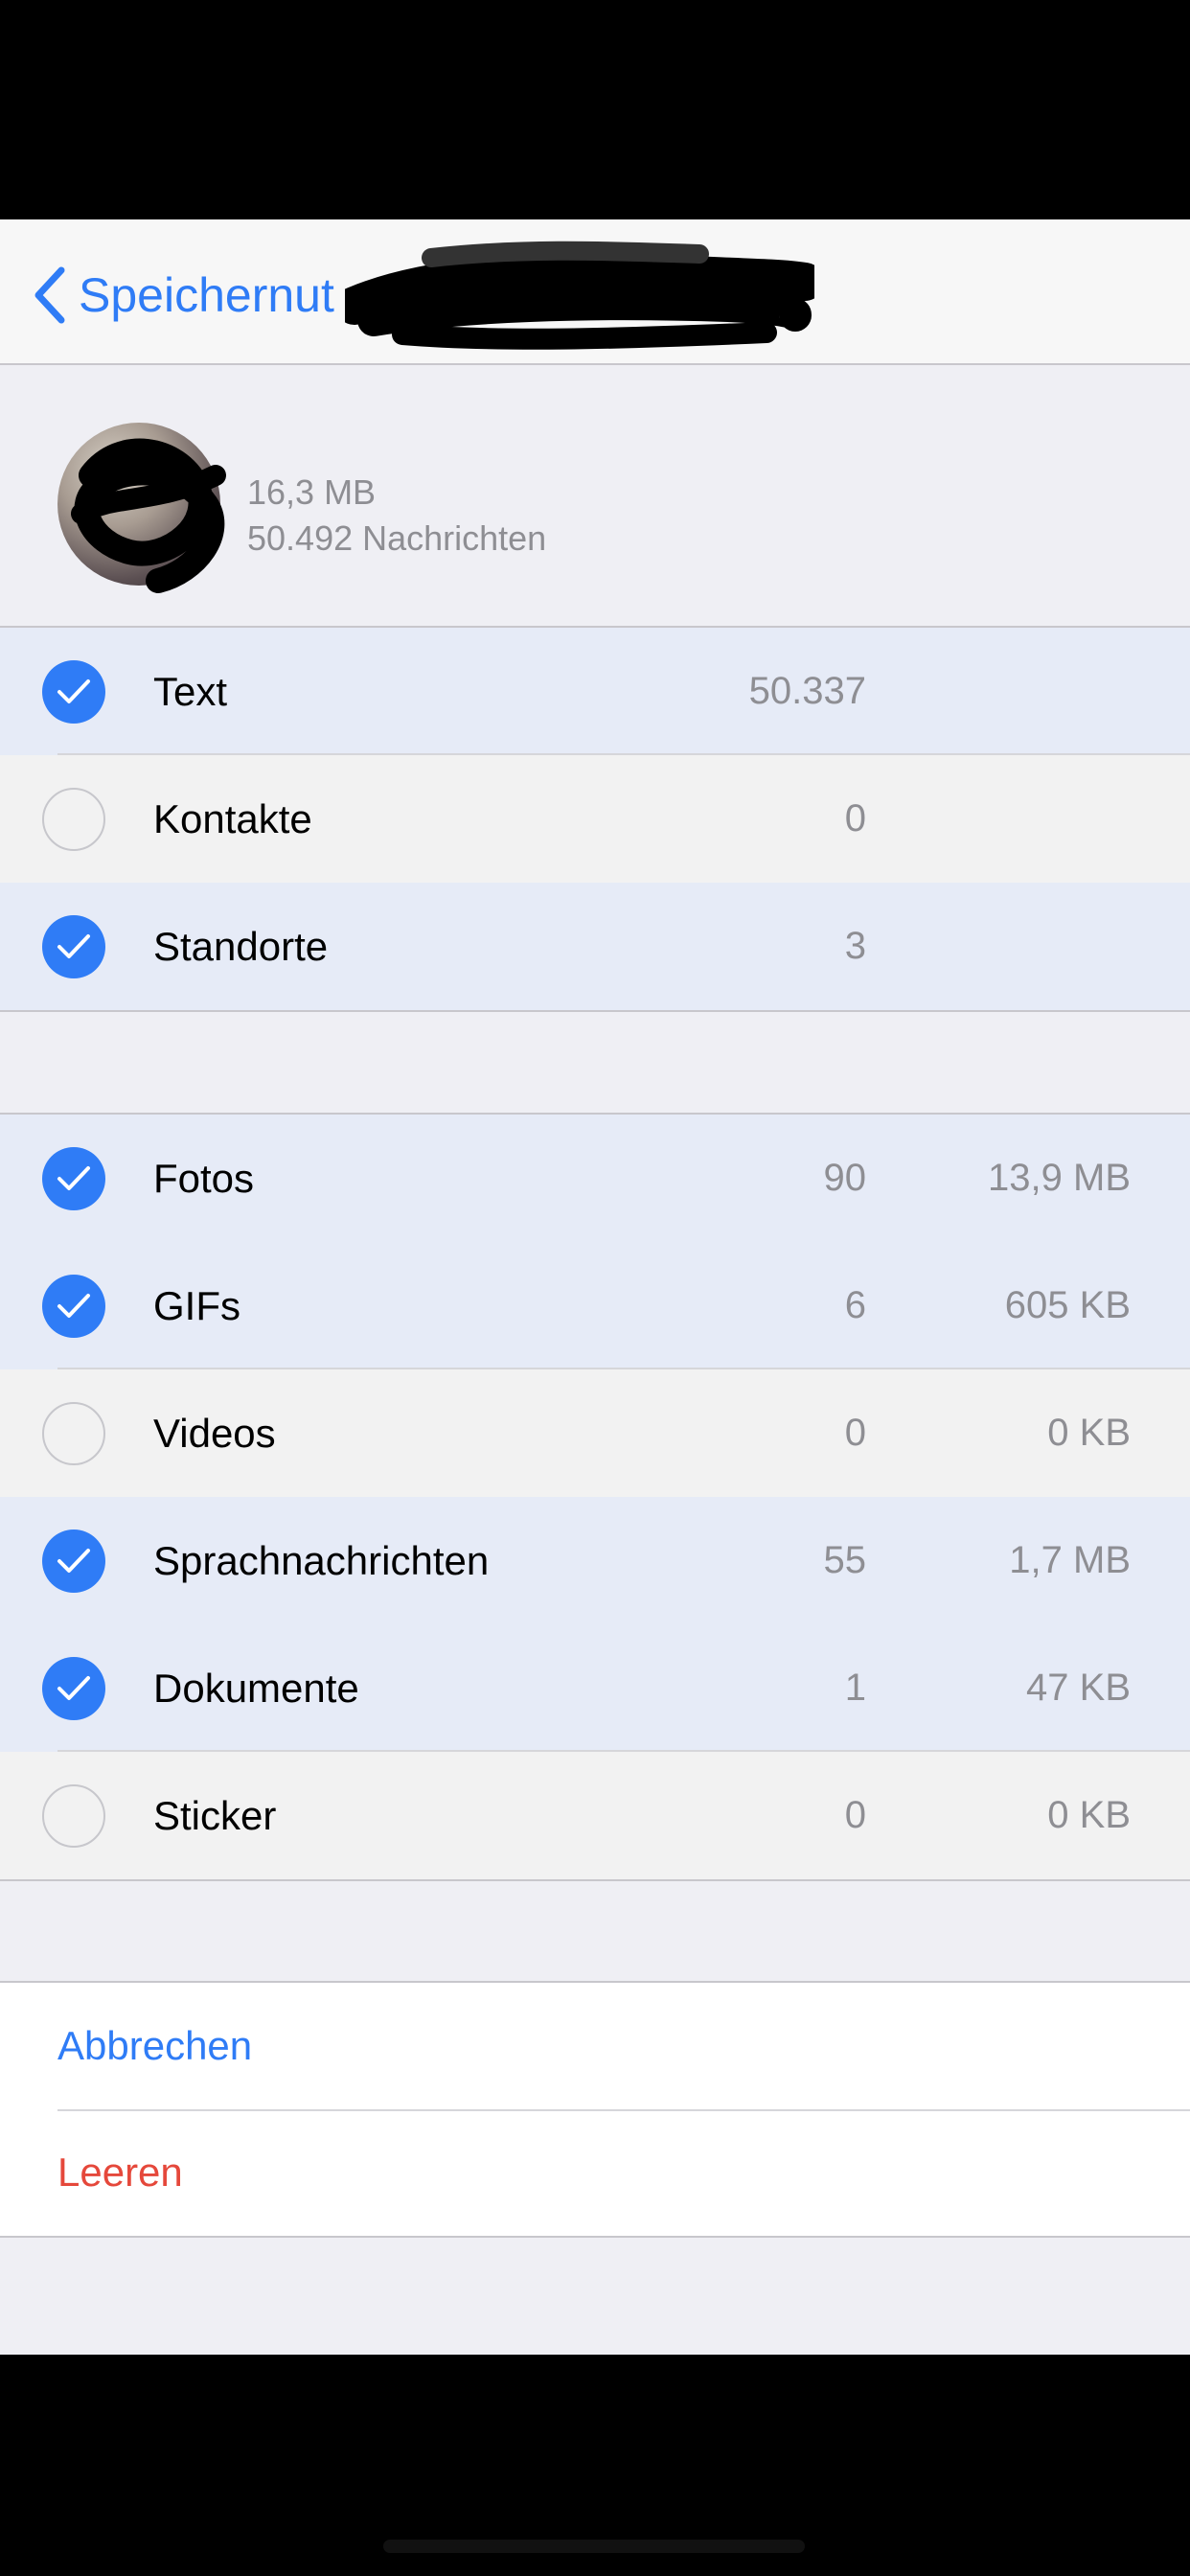  I want to click on cancel-button: Abbrechen, so click(595, 2046).